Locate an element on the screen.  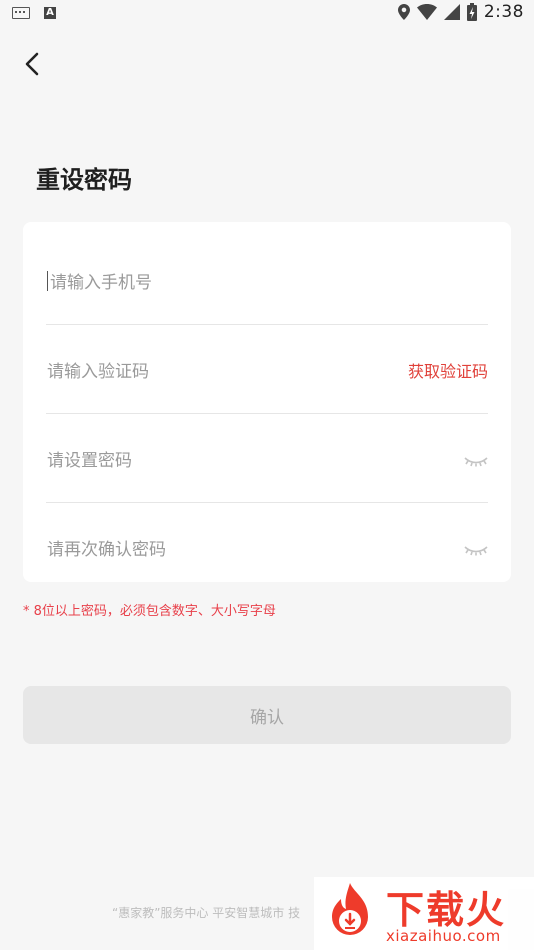
watermark-domain: xiazaihuo.com is located at coordinates (443, 936).